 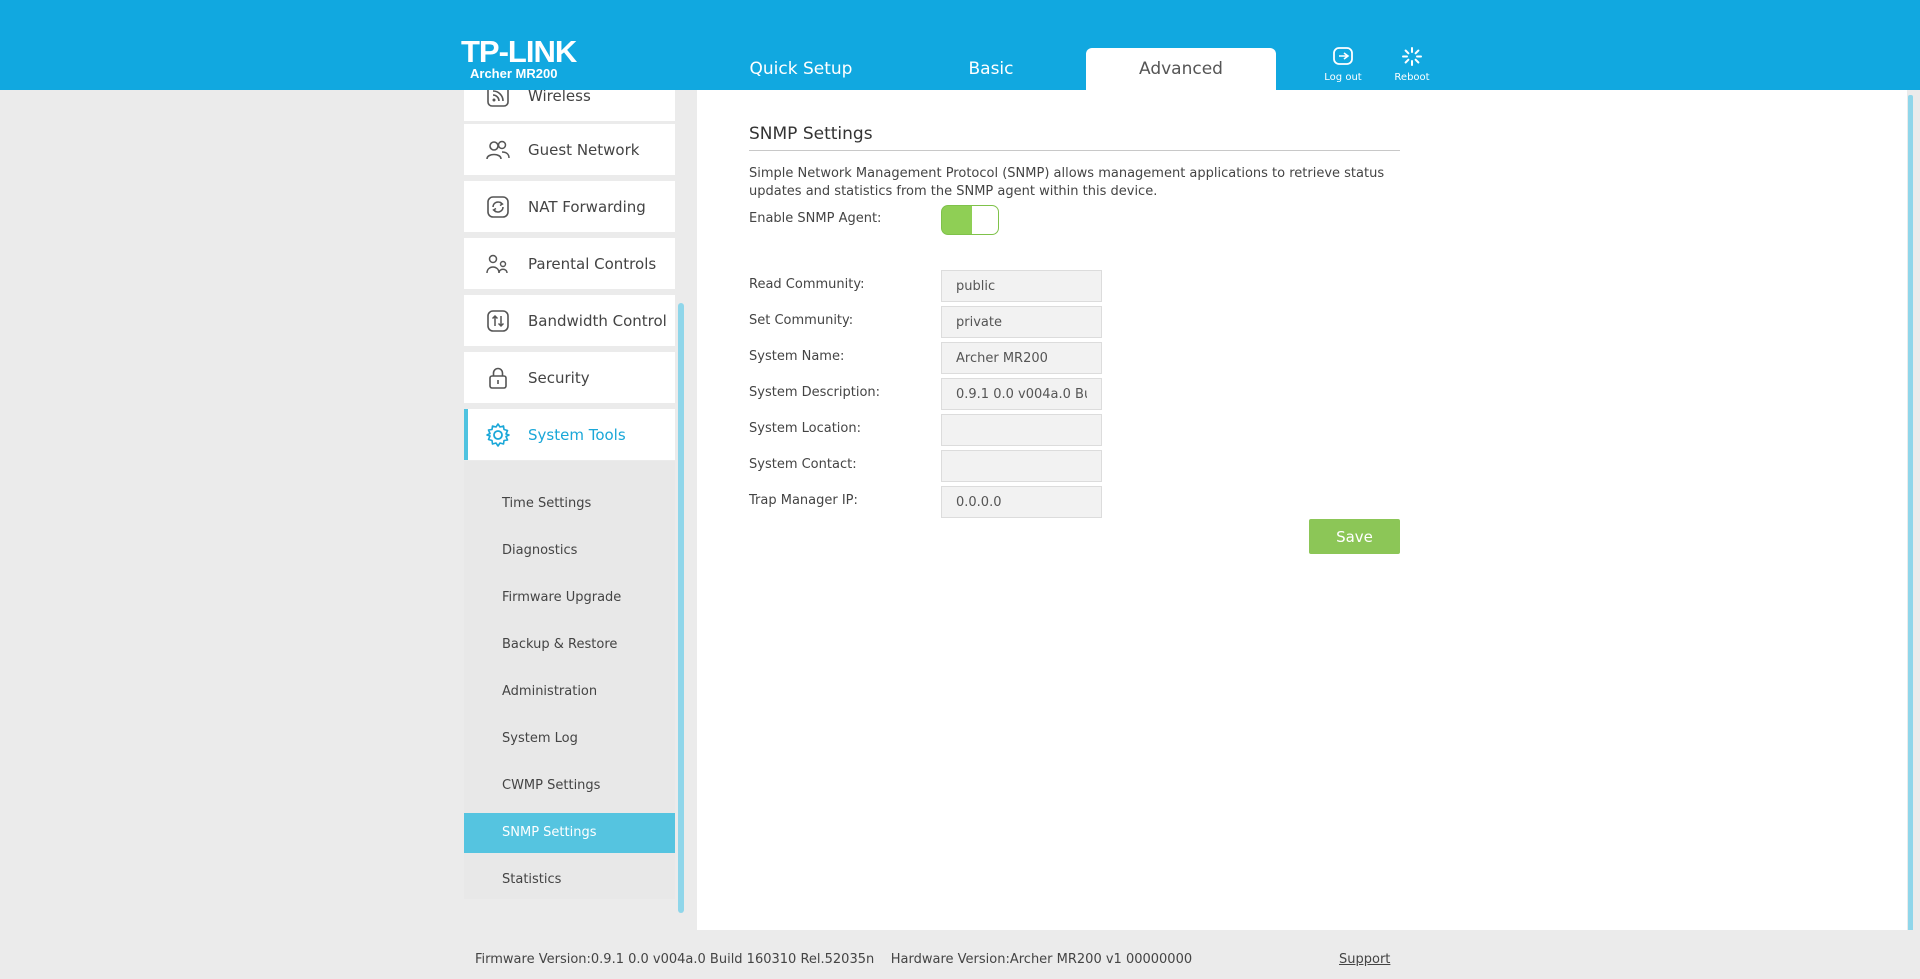 I want to click on bandwidth-control-icon, so click(x=498, y=321).